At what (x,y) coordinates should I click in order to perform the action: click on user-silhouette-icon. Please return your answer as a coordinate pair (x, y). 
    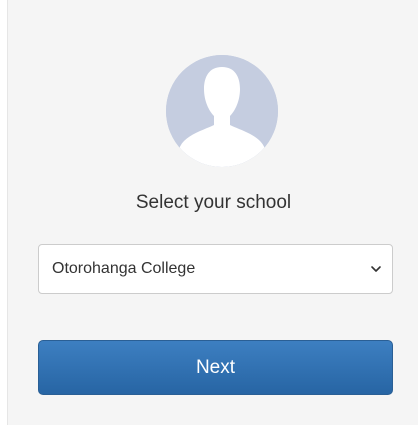
    Looking at the image, I should click on (222, 111).